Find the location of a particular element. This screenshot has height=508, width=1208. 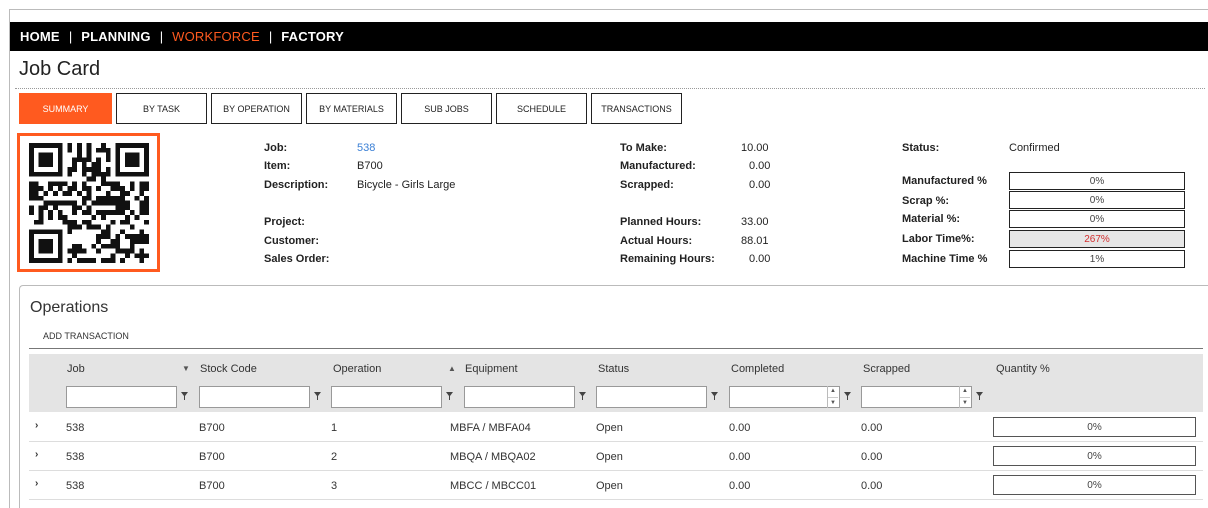

sort-desc-icon: ▼ is located at coordinates (186, 368).